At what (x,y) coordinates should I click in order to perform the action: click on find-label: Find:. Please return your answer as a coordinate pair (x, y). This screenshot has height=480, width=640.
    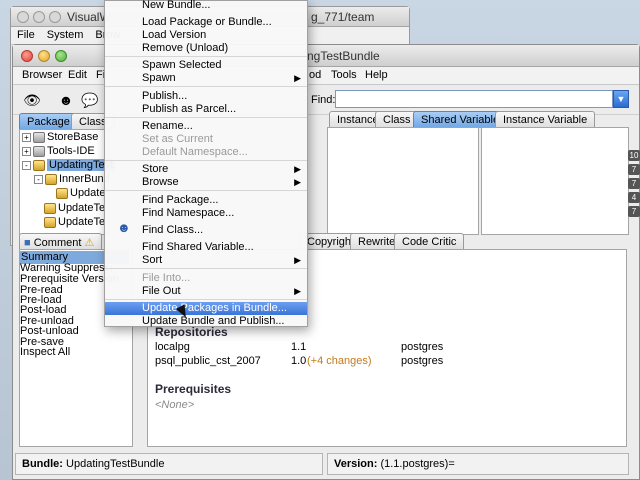
    Looking at the image, I should click on (323, 100).